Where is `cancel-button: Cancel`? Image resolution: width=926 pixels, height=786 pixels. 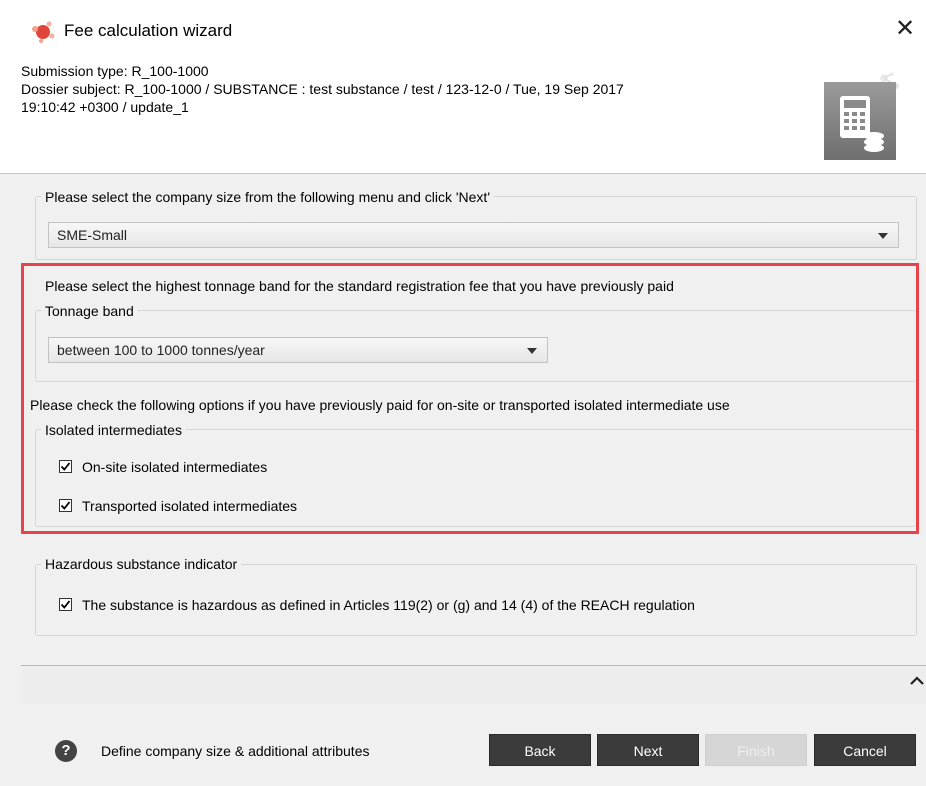
cancel-button: Cancel is located at coordinates (865, 750).